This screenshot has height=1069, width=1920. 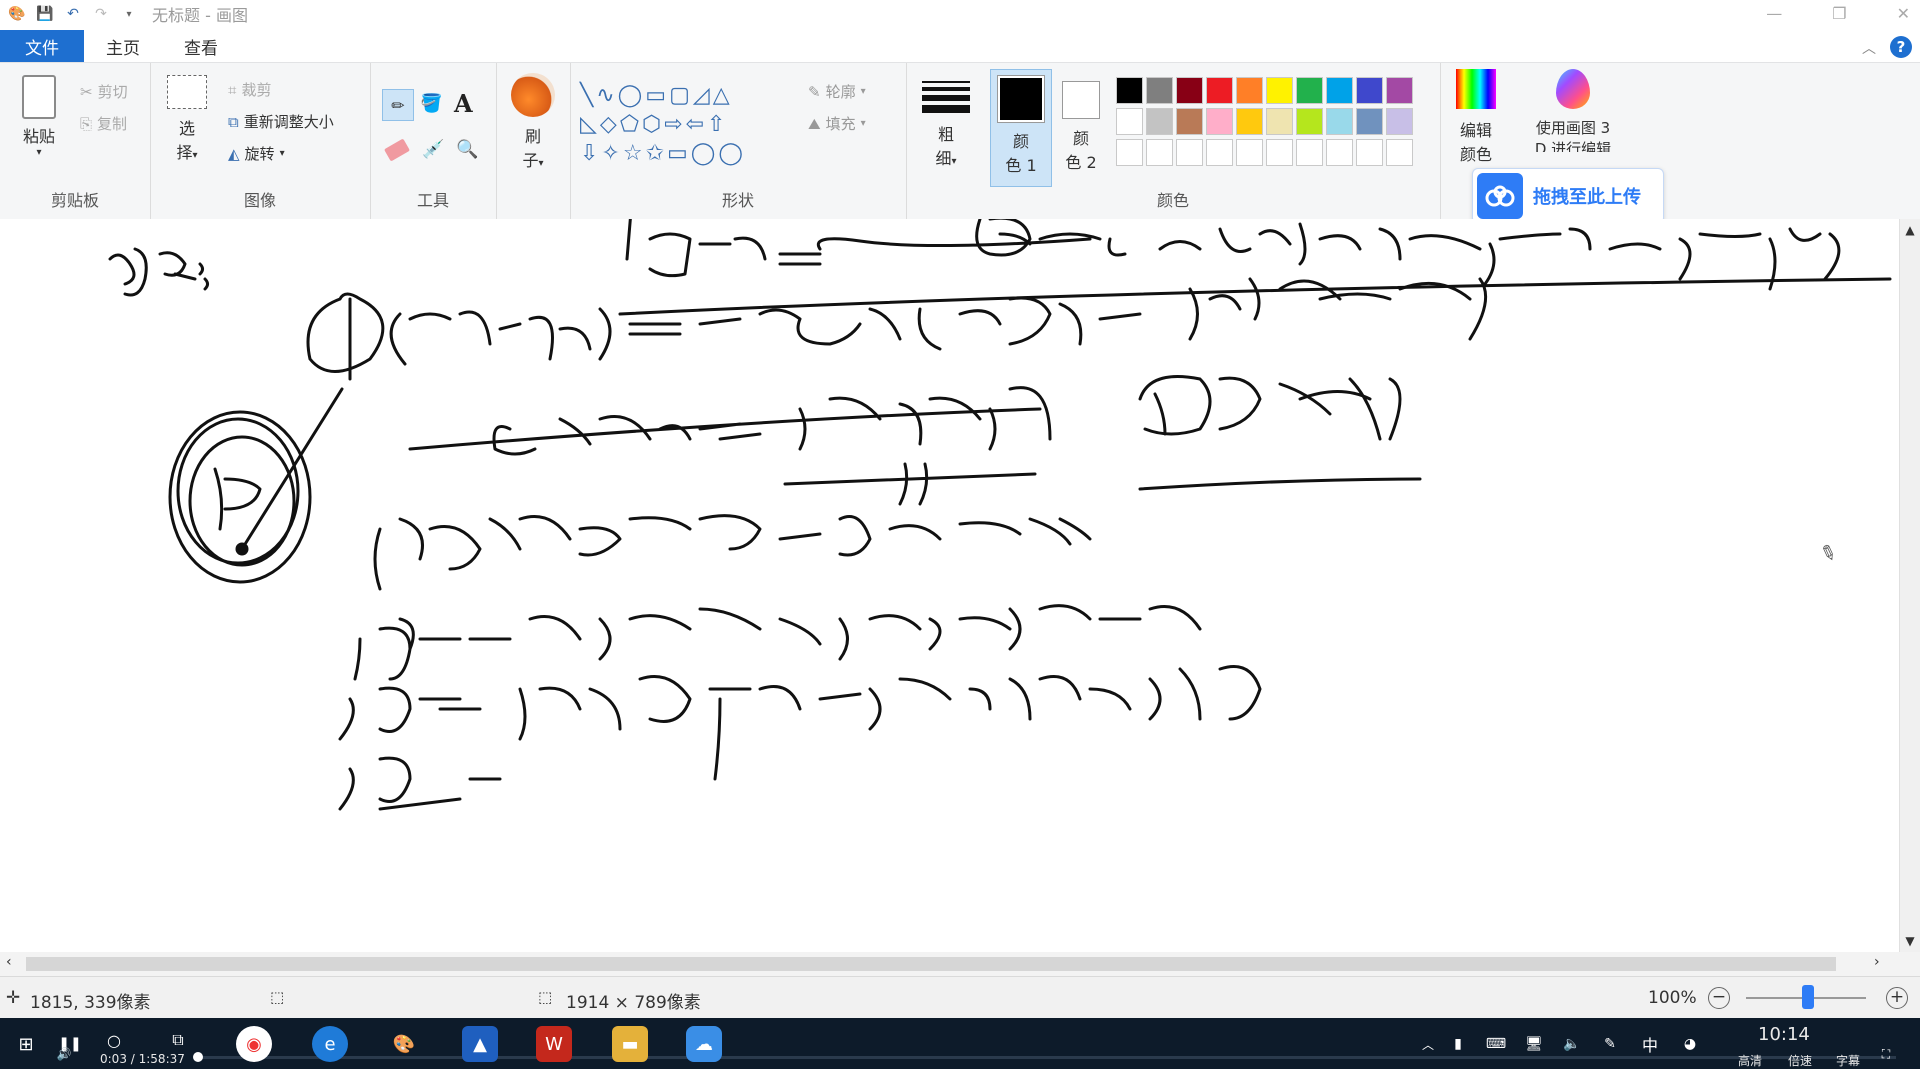 What do you see at coordinates (73, 14) in the screenshot?
I see `undo-icon: ↶` at bounding box center [73, 14].